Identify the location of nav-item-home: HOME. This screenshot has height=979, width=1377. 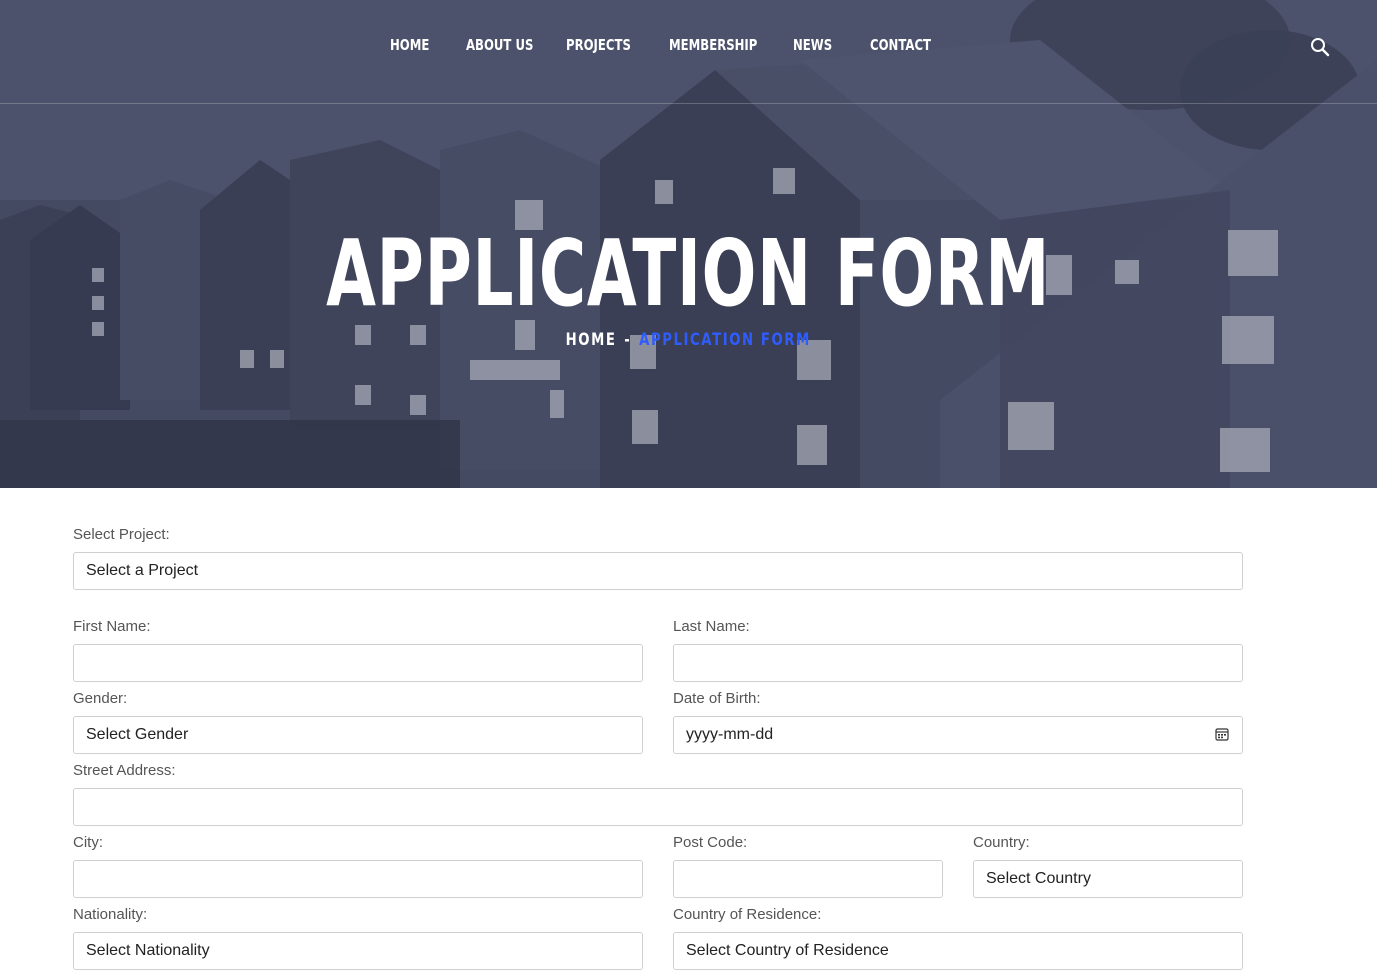
(409, 45).